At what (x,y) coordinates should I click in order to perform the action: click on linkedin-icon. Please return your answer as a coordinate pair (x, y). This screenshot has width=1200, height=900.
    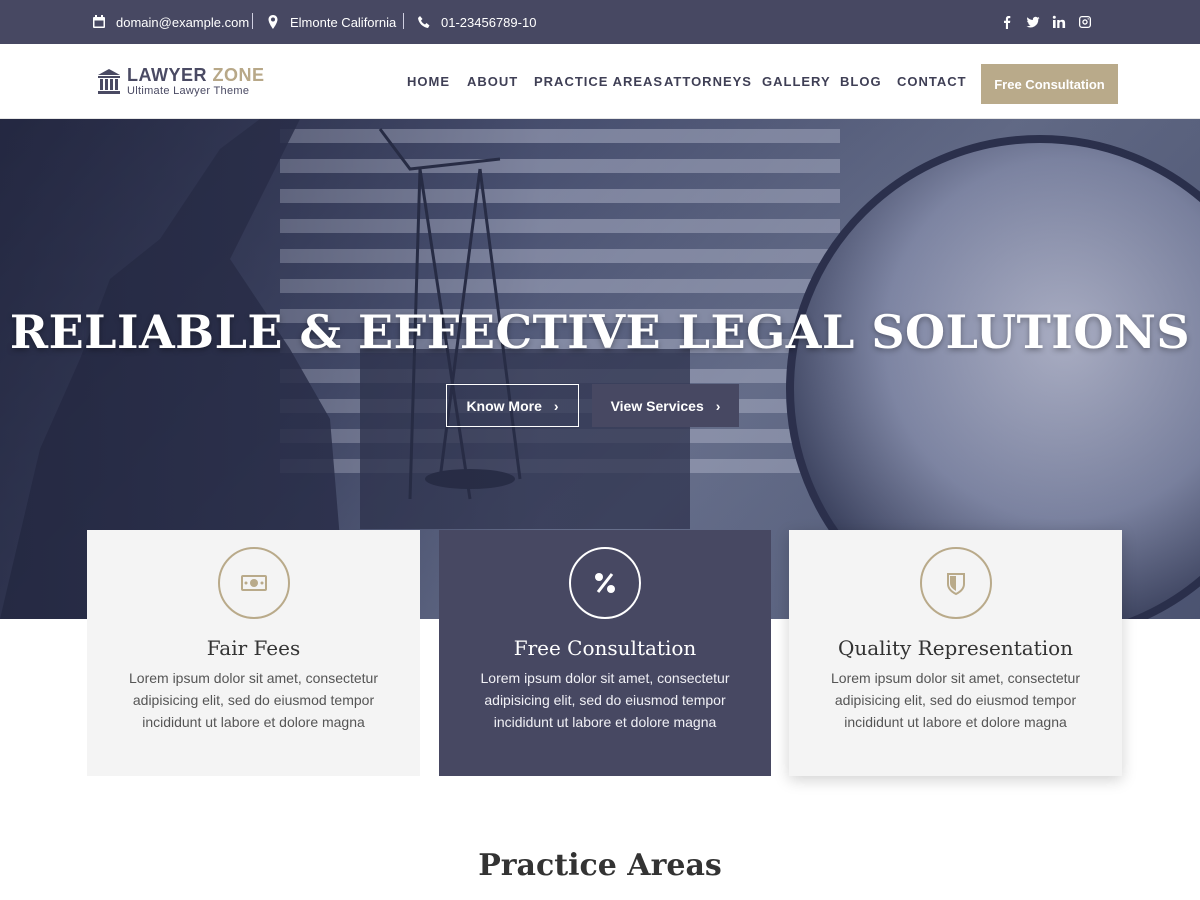
    Looking at the image, I should click on (1059, 22).